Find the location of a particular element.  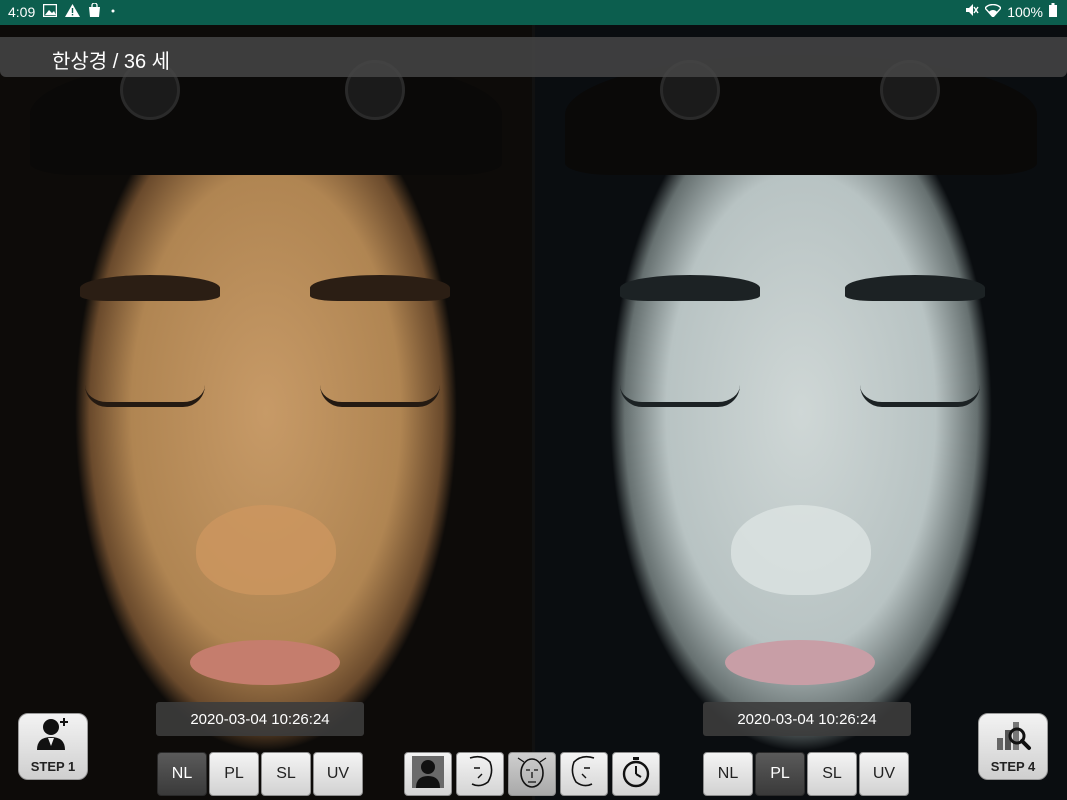

bag-icon is located at coordinates (94, 11).